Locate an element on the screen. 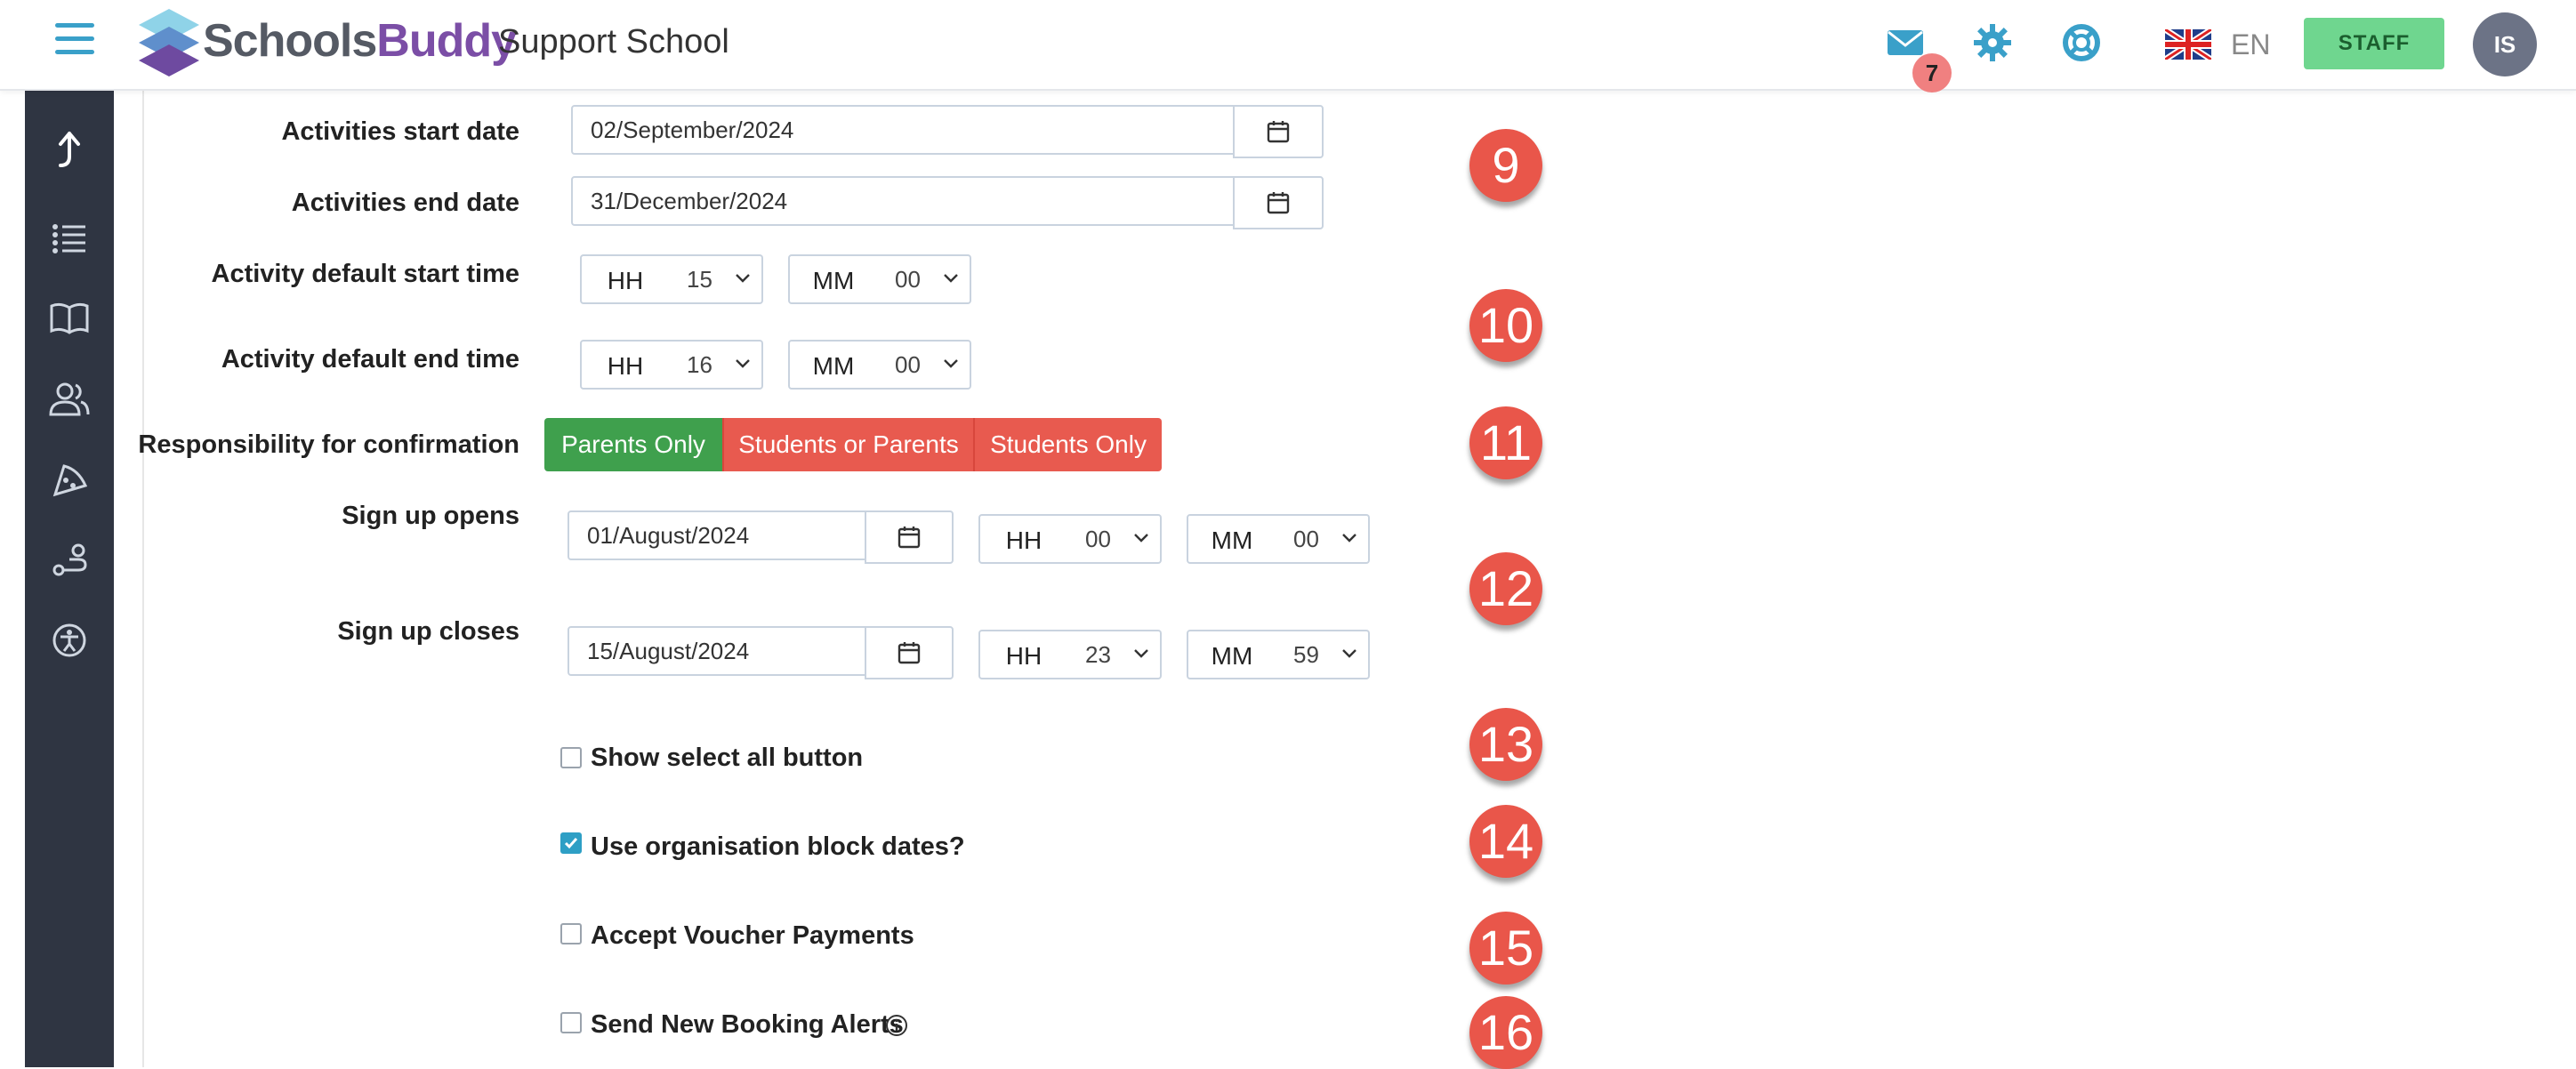 This screenshot has height=1069, width=2576. option-students-or-parents: Students or Parents is located at coordinates (847, 444).